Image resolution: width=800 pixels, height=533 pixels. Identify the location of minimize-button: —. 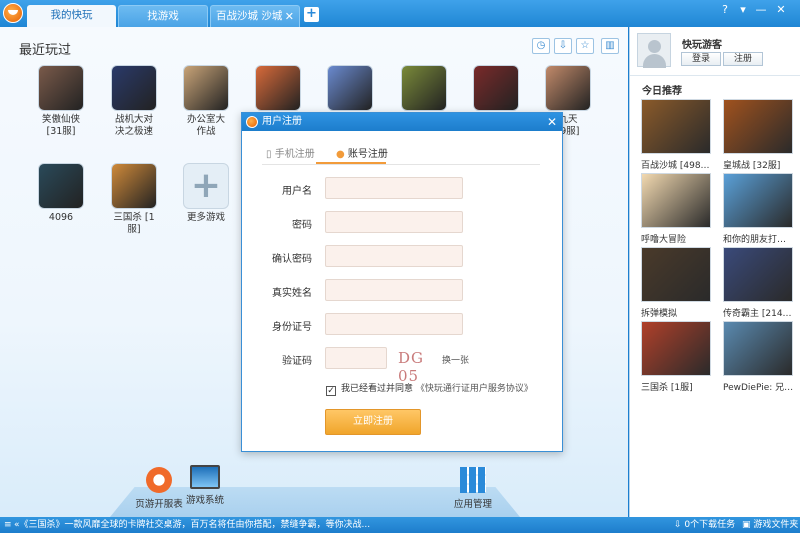
(761, 10).